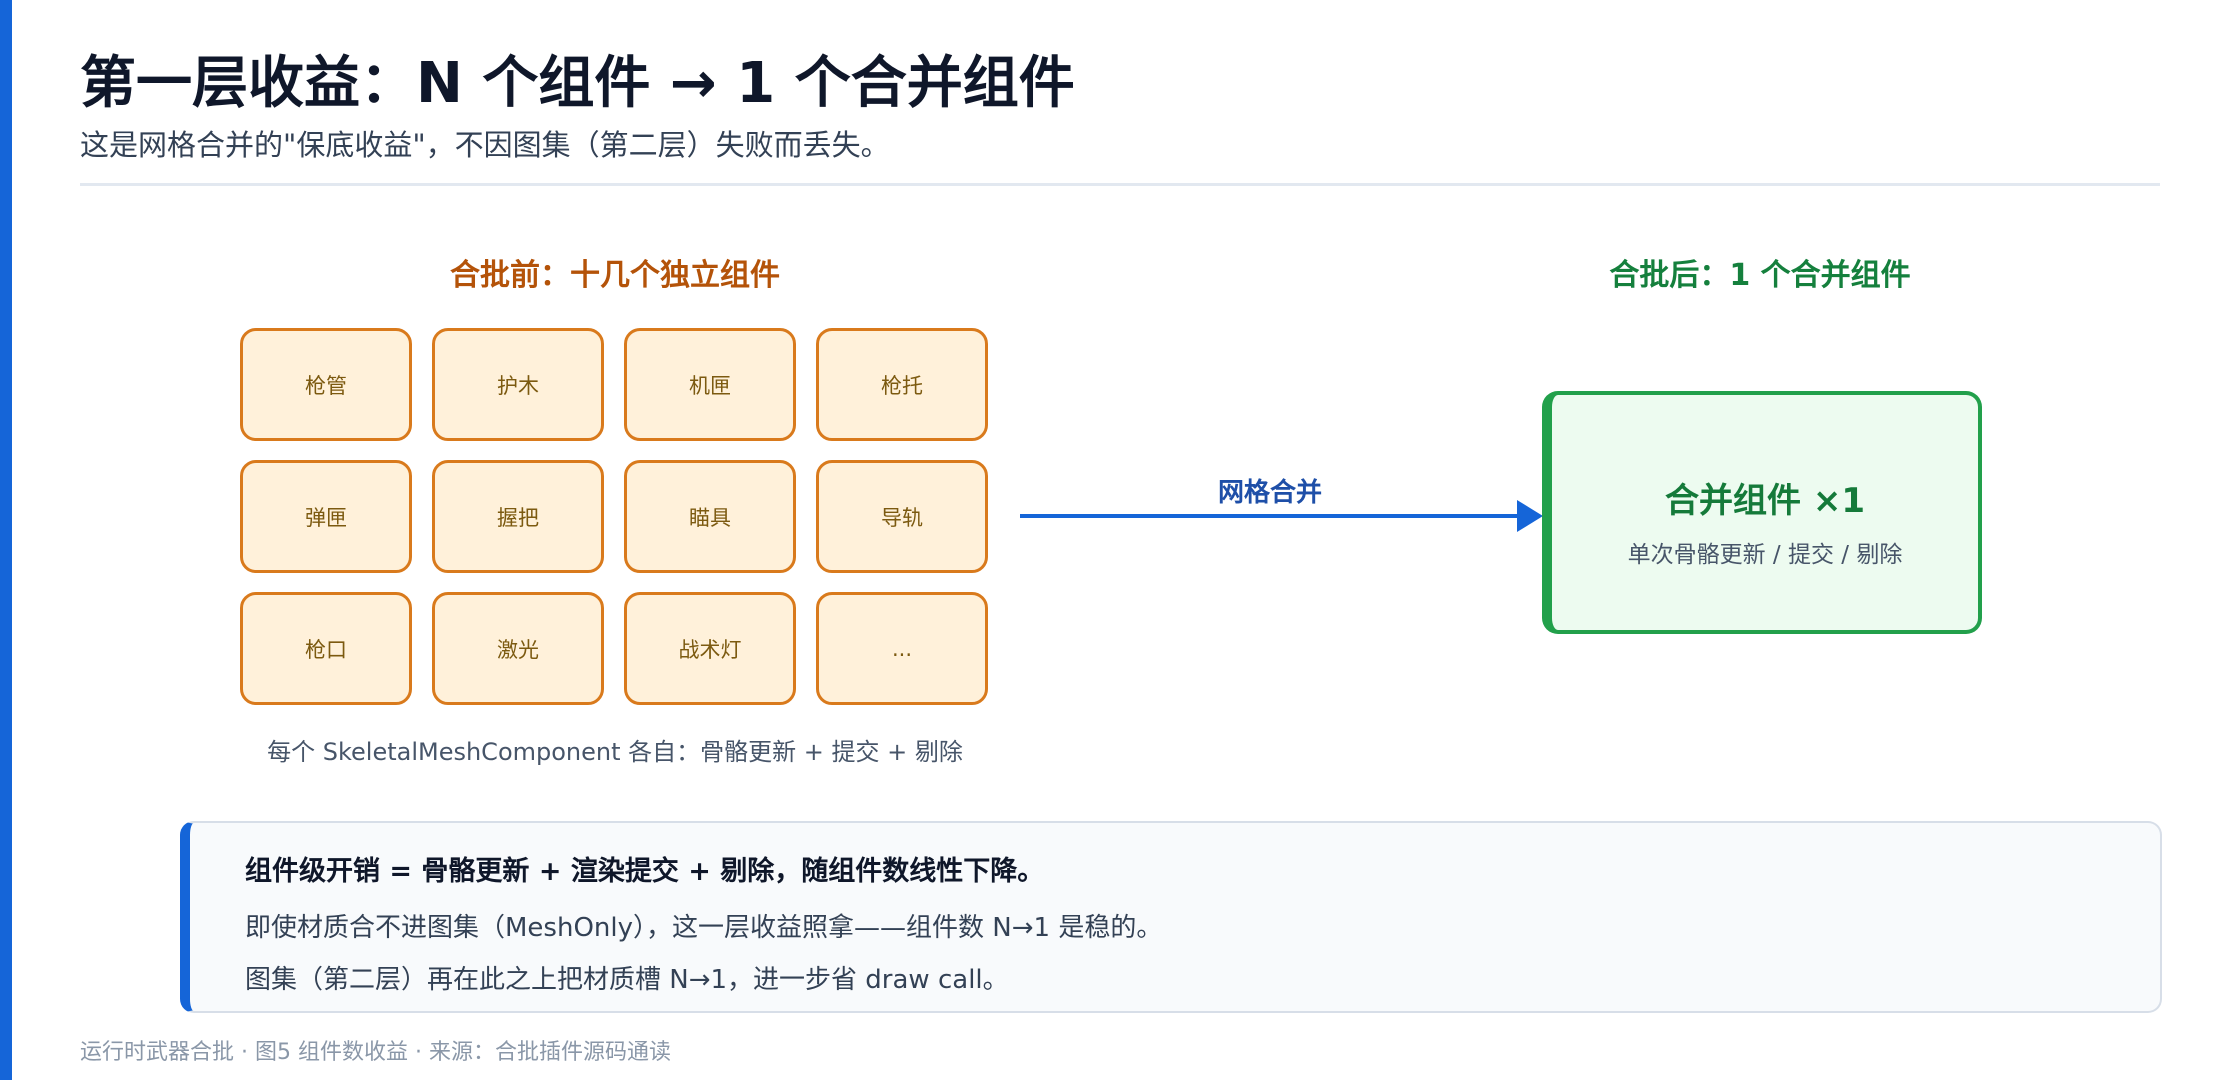  What do you see at coordinates (518, 384) in the screenshot?
I see `component-box: 护木` at bounding box center [518, 384].